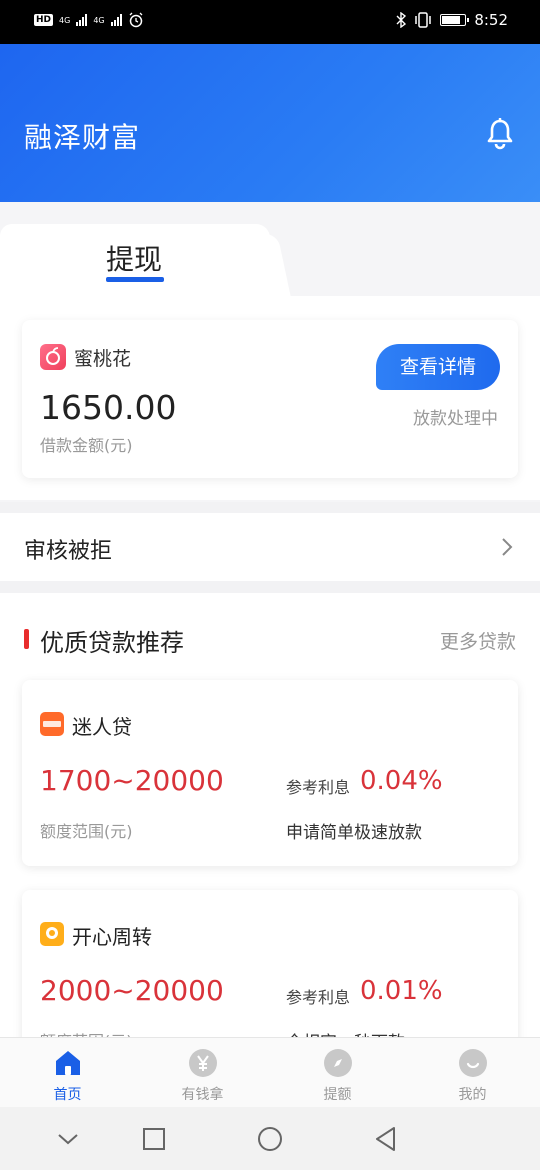 This screenshot has width=540, height=1170. What do you see at coordinates (345, 1032) in the screenshot?
I see `product-description: 全相审，秒下款` at bounding box center [345, 1032].